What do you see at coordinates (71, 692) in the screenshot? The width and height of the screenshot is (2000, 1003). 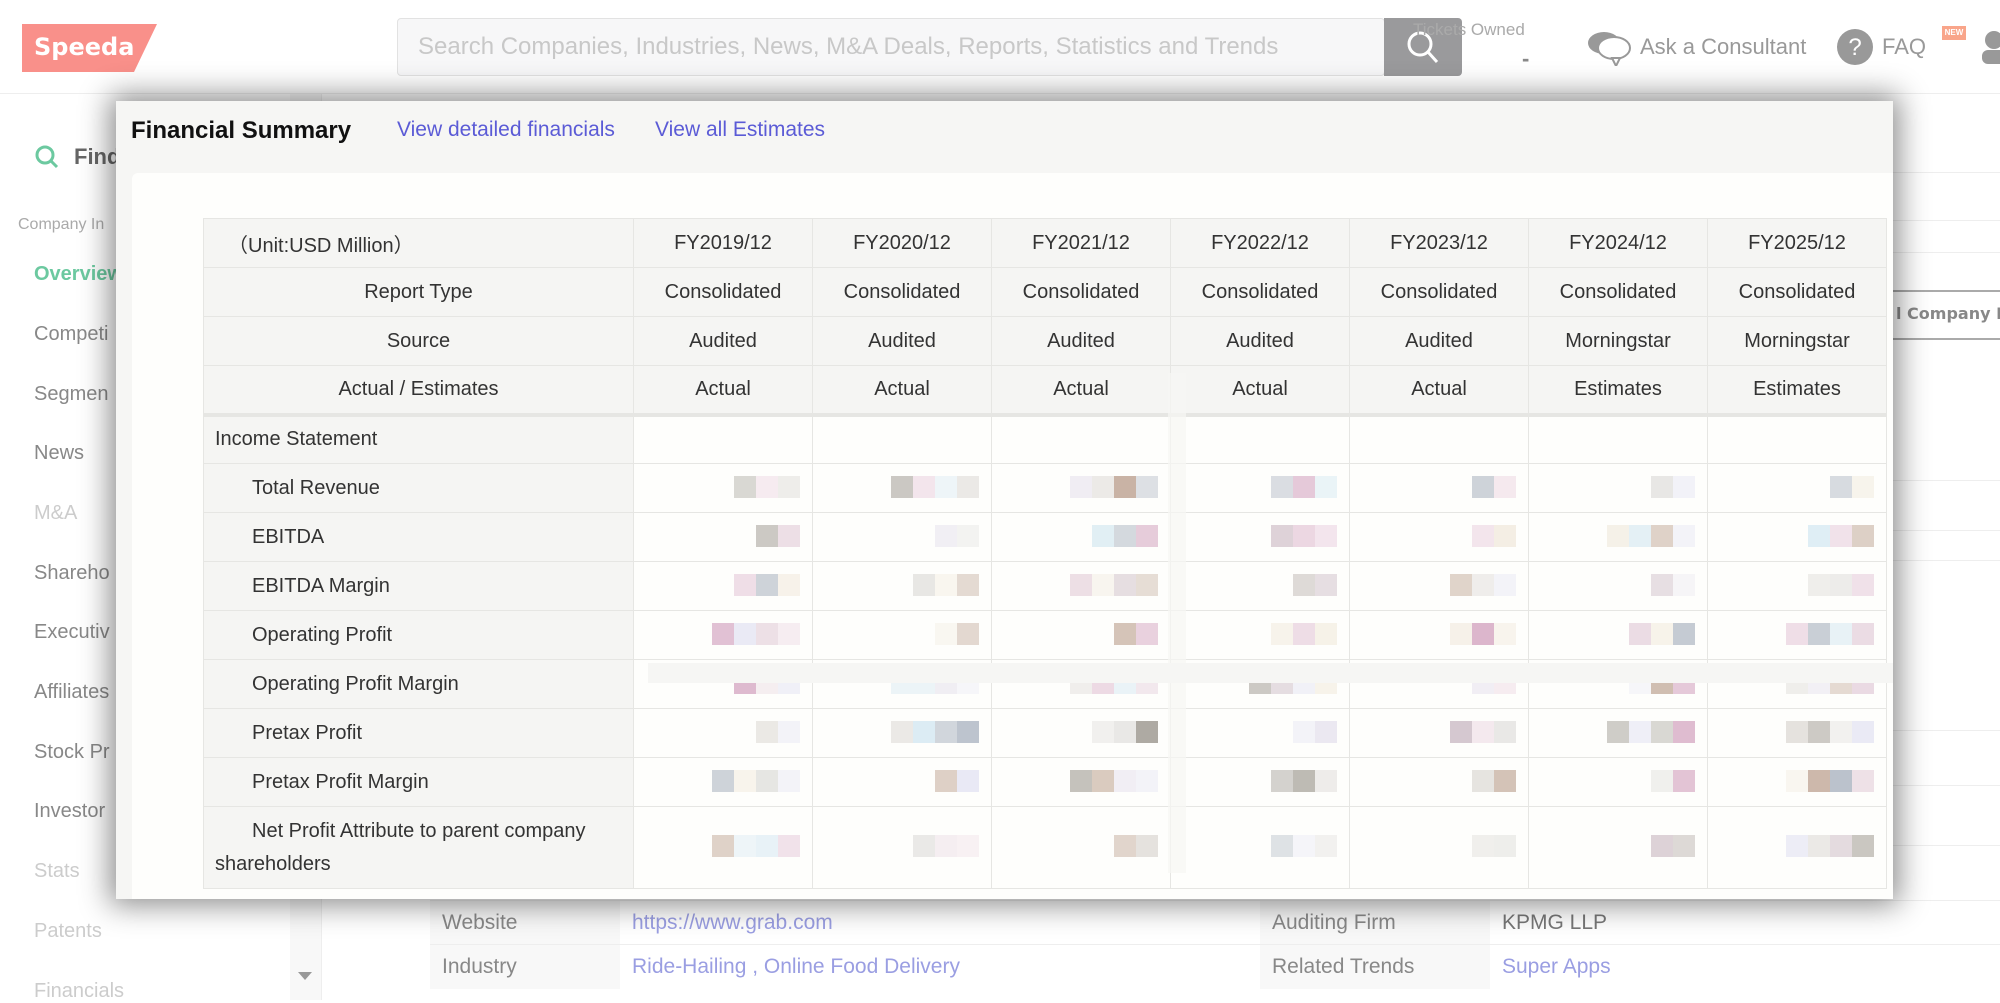 I see `sidebar-item: Affiliates` at bounding box center [71, 692].